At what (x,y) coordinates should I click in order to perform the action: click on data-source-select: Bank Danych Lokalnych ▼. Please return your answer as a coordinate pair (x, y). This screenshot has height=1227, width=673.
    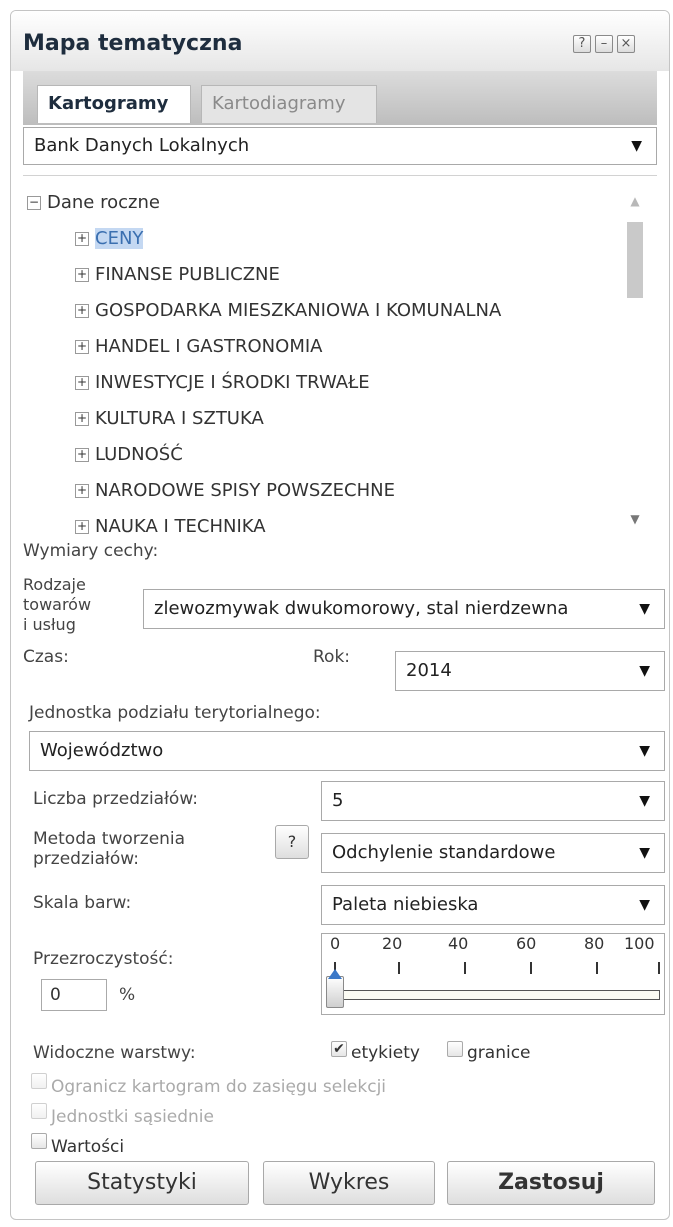
    Looking at the image, I should click on (340, 146).